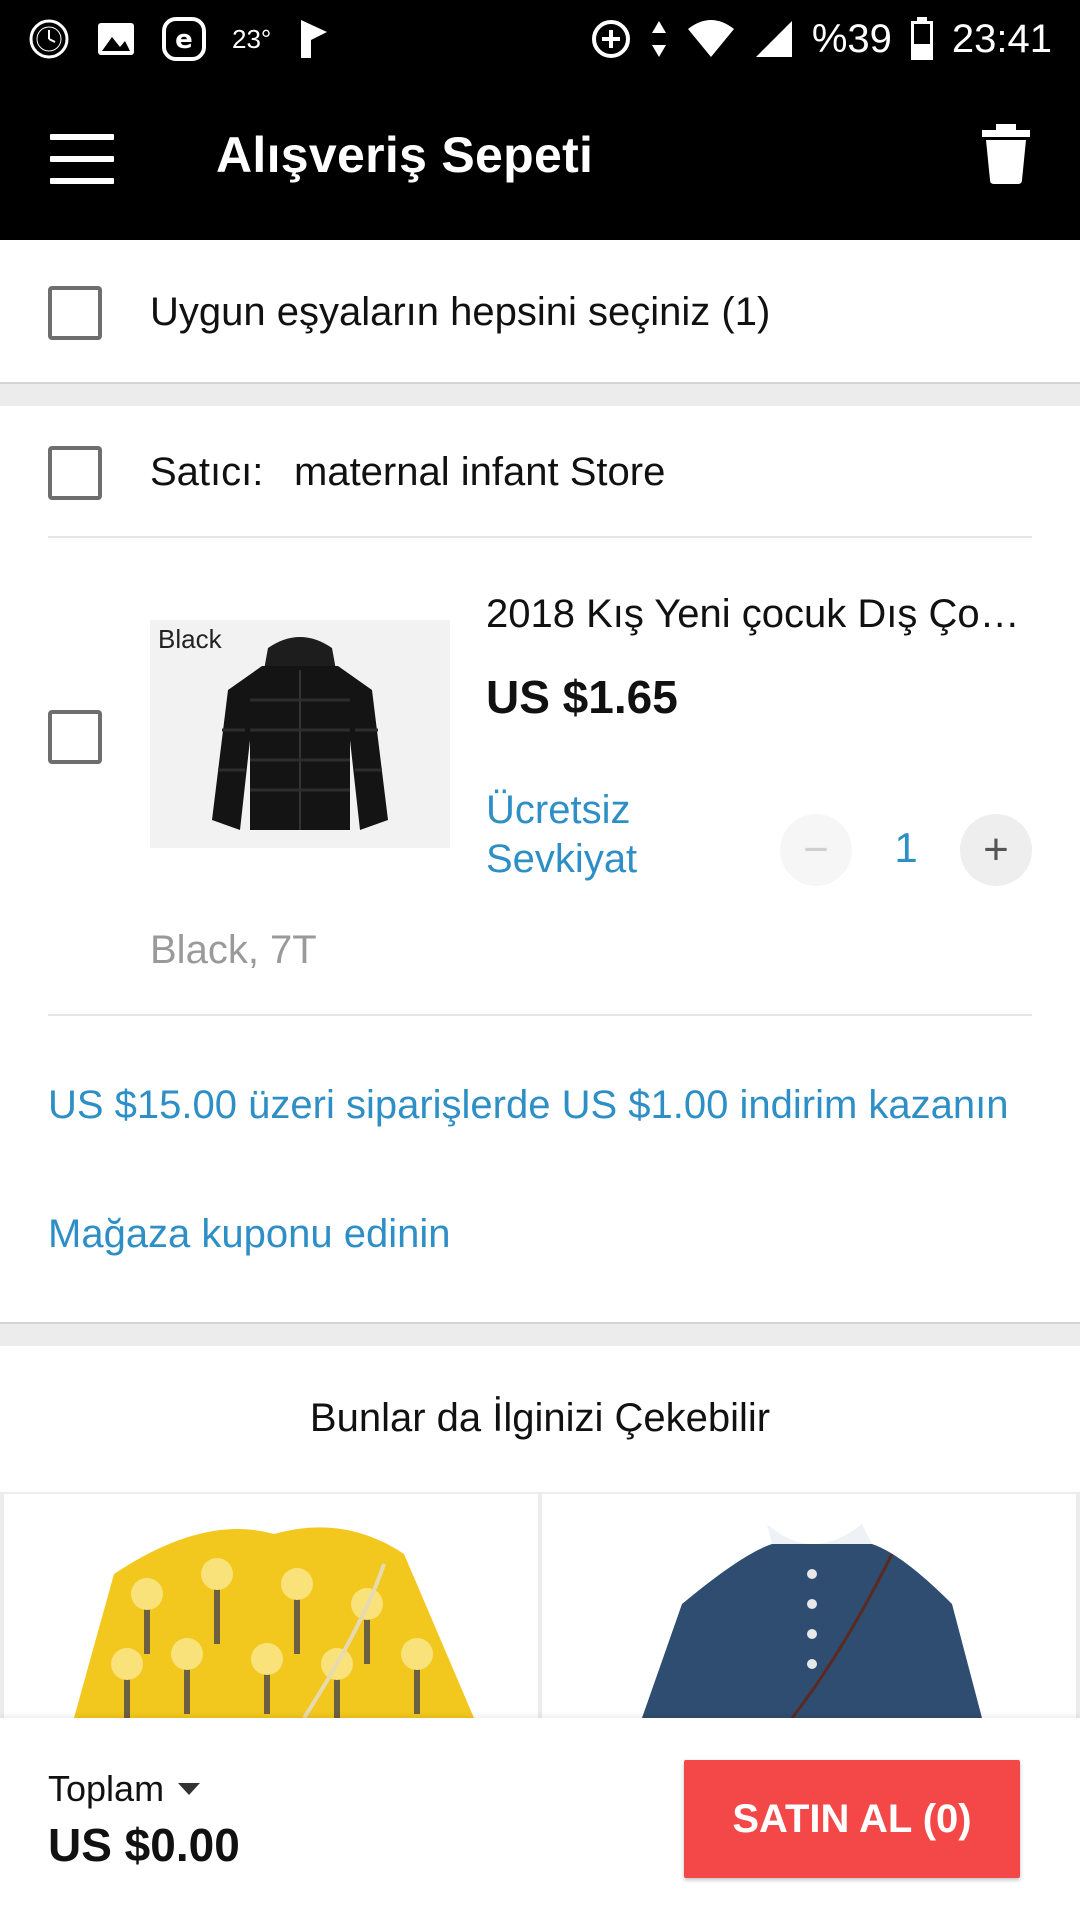 This screenshot has width=1080, height=1920. I want to click on menu-icon, so click(82, 159).